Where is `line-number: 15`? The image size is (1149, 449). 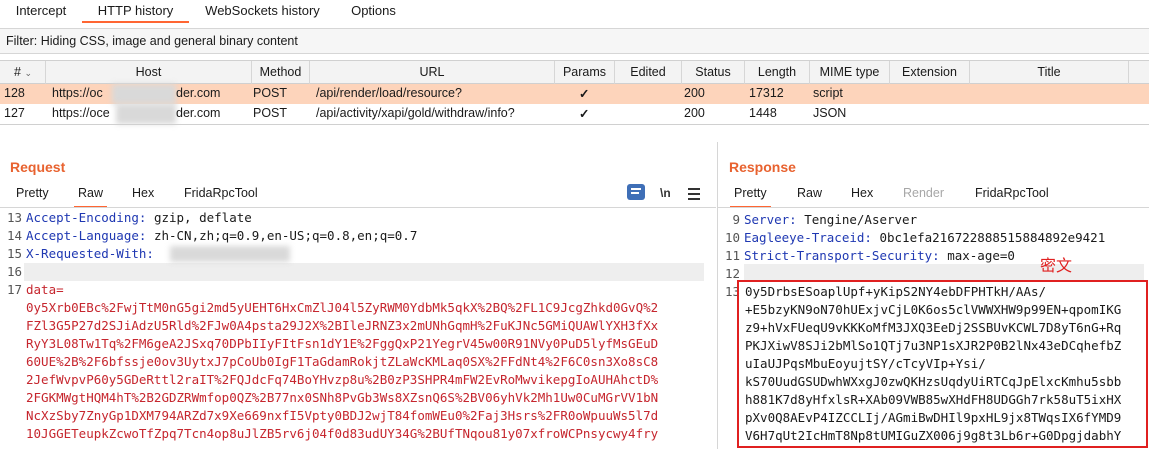 line-number: 15 is located at coordinates (14, 253).